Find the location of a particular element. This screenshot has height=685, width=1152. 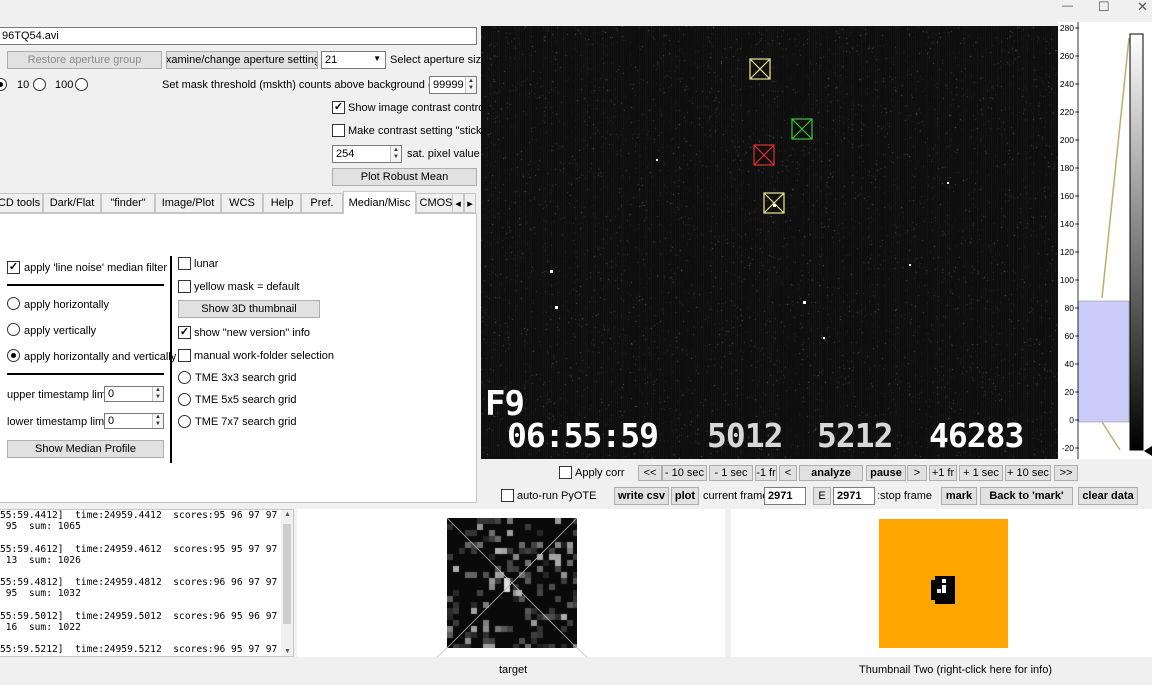

mask-threshold-spinner: ▲ ▼ is located at coordinates (470, 85).